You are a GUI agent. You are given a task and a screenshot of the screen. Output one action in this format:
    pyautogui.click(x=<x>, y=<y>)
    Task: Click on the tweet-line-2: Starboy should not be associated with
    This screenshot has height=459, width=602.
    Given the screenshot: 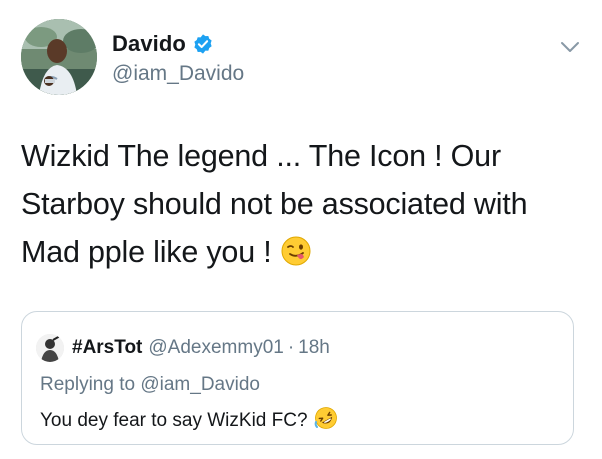 What is the action you would take?
    pyautogui.click(x=274, y=204)
    